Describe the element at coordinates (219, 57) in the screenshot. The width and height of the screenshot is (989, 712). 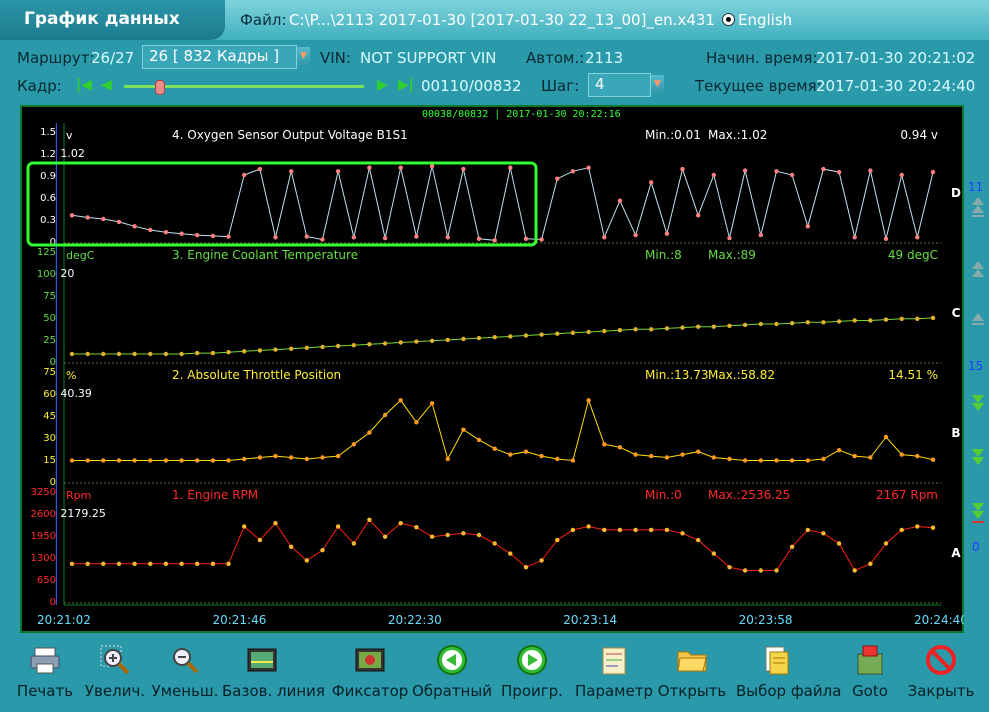
I see `route-select: 26 [ 832 Кадры ]` at that location.